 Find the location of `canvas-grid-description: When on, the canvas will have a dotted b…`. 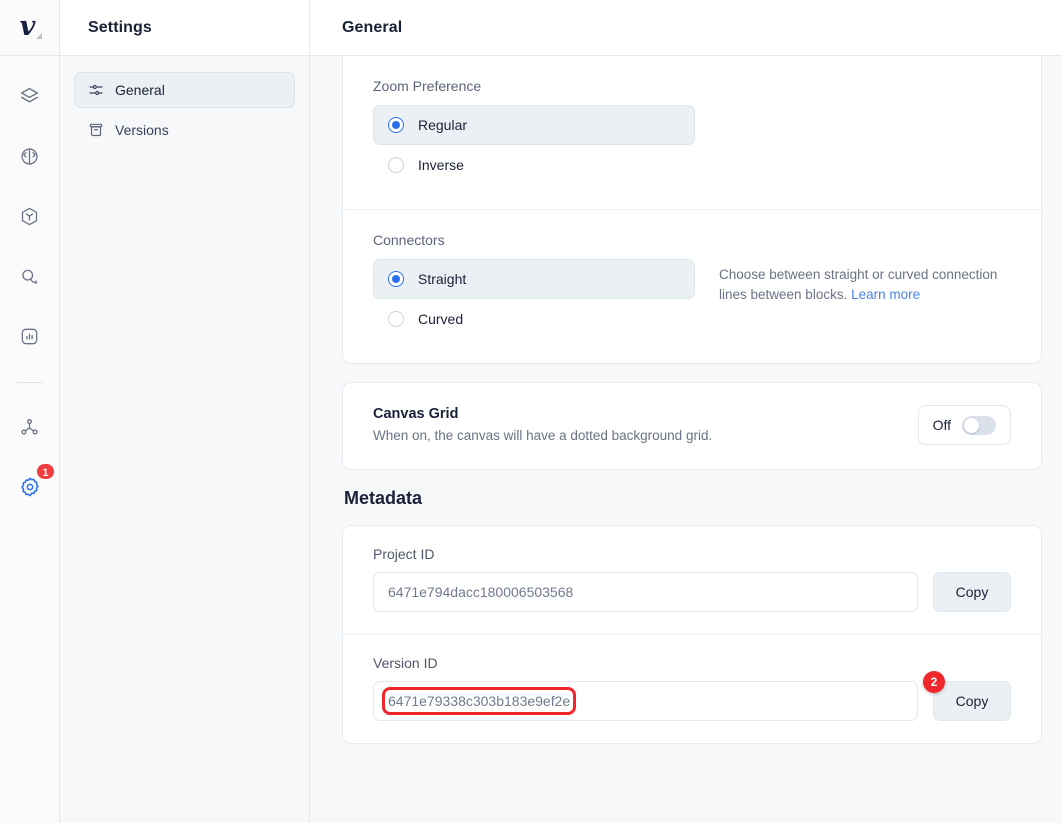

canvas-grid-description: When on, the canvas will have a dotted b… is located at coordinates (543, 435).